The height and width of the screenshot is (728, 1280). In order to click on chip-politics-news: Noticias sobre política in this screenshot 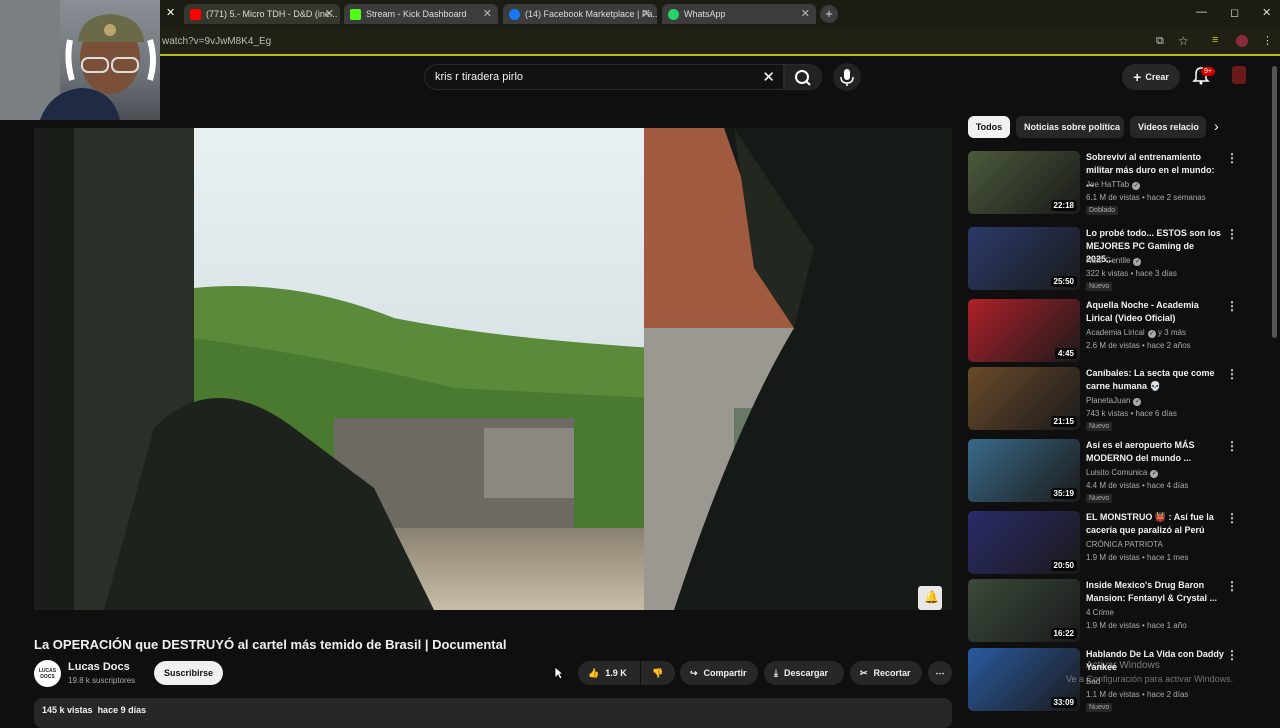, I will do `click(1070, 127)`.